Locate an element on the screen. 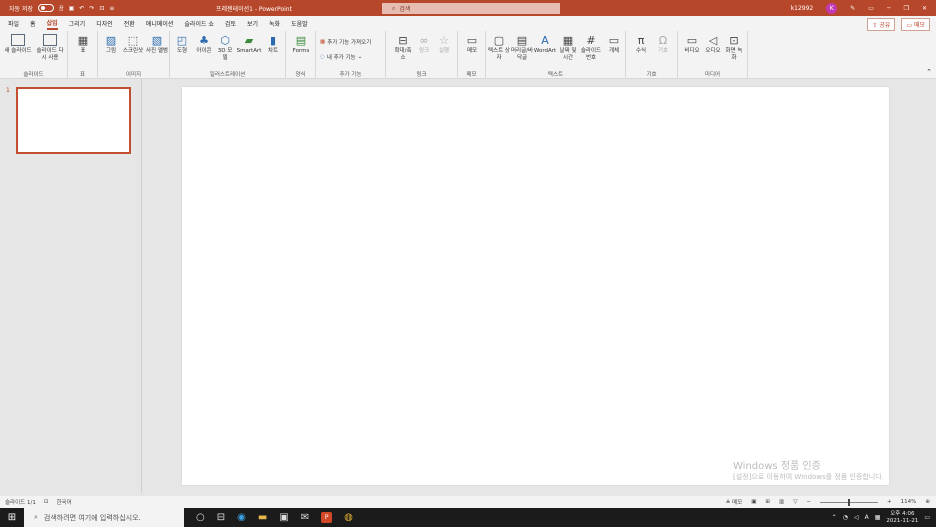 The height and width of the screenshot is (527, 936). new-slide-button: 새 슬라이드 is located at coordinates (18, 44).